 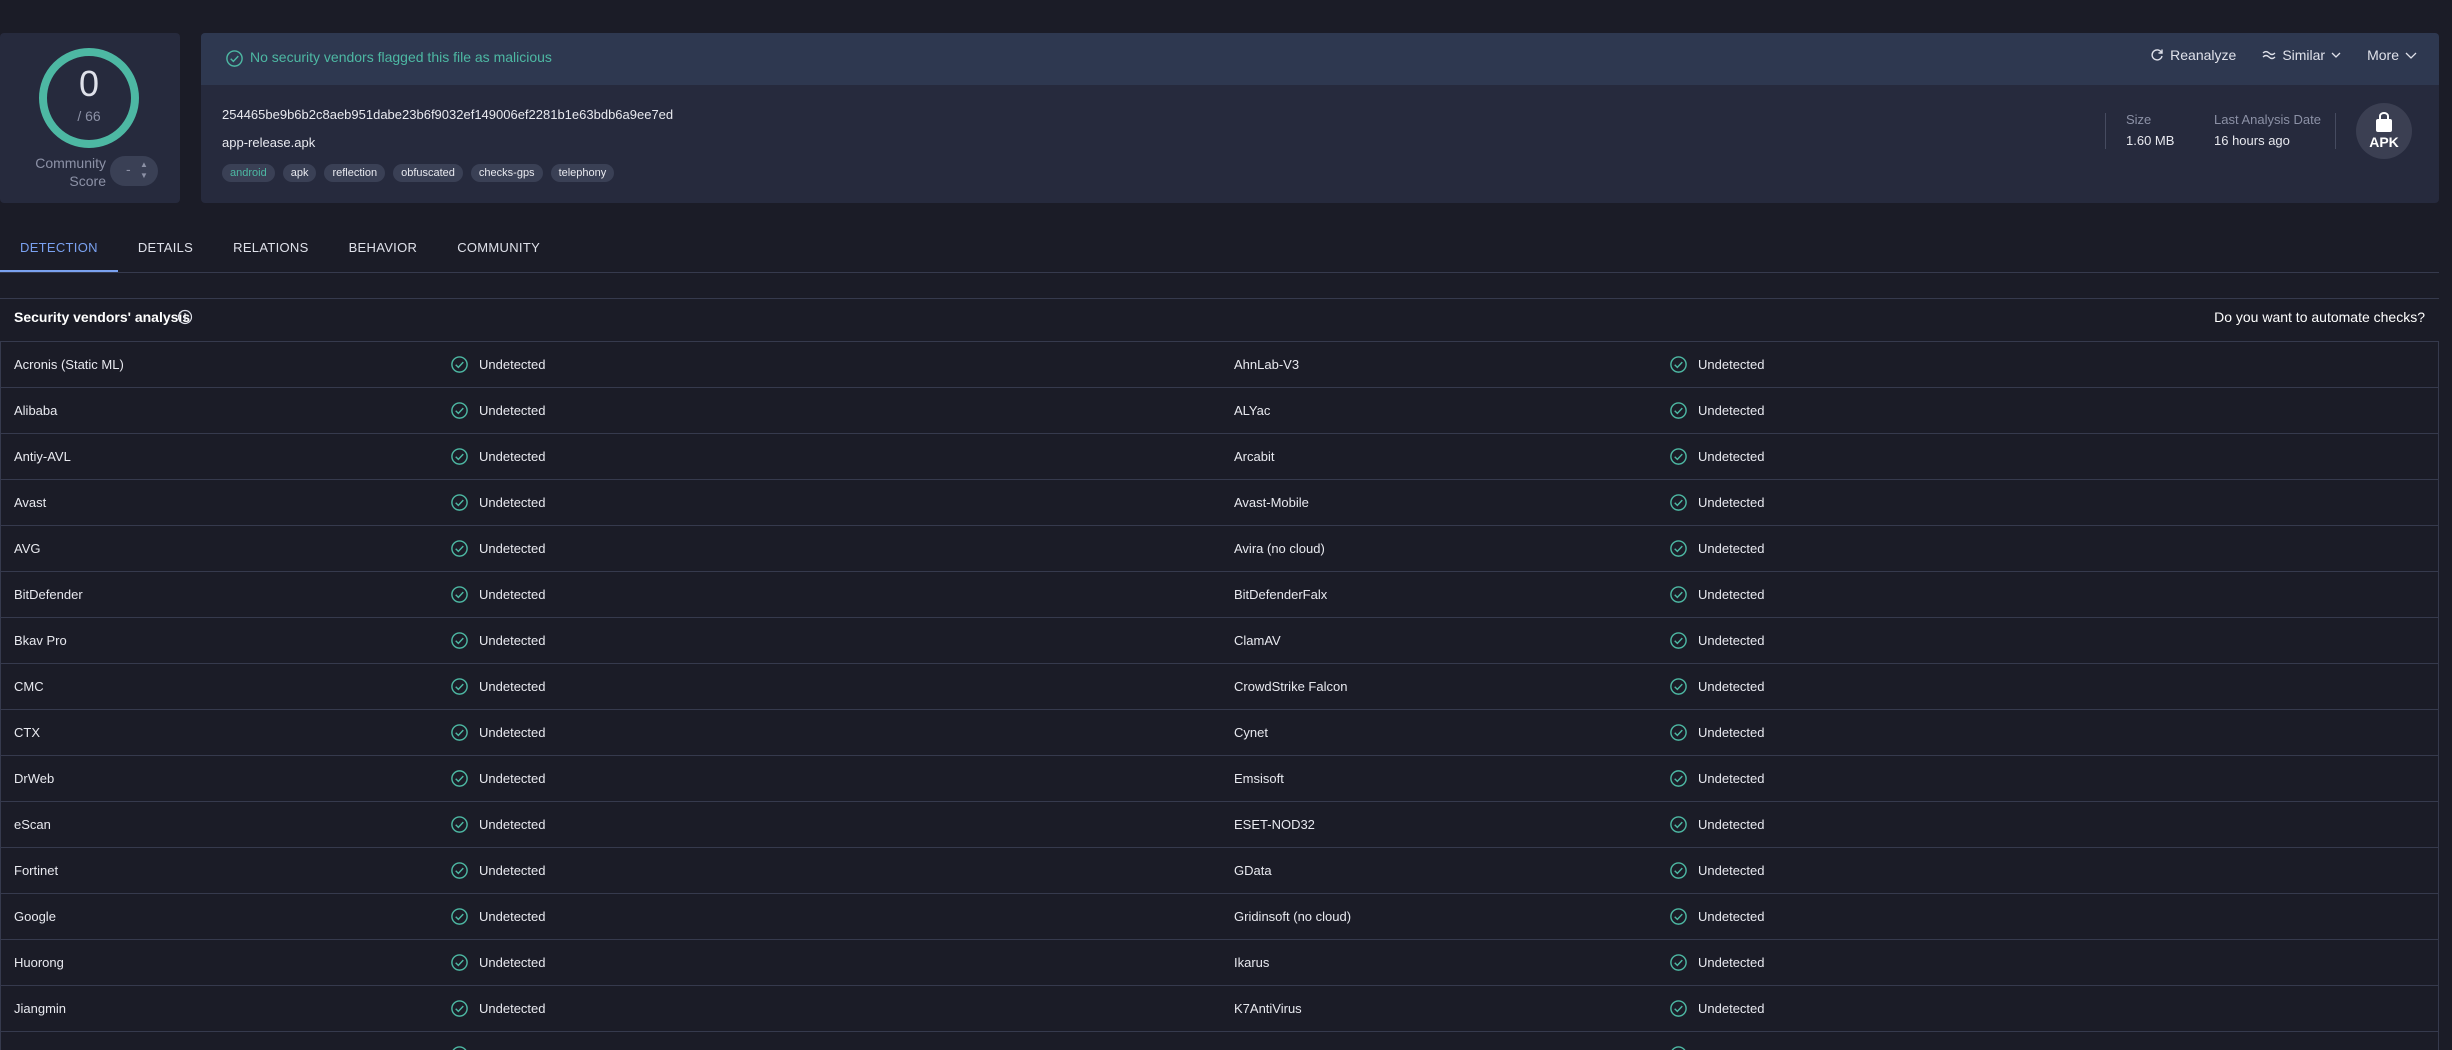 I want to click on vendor-name: Acronis (Static ML), so click(x=69, y=364).